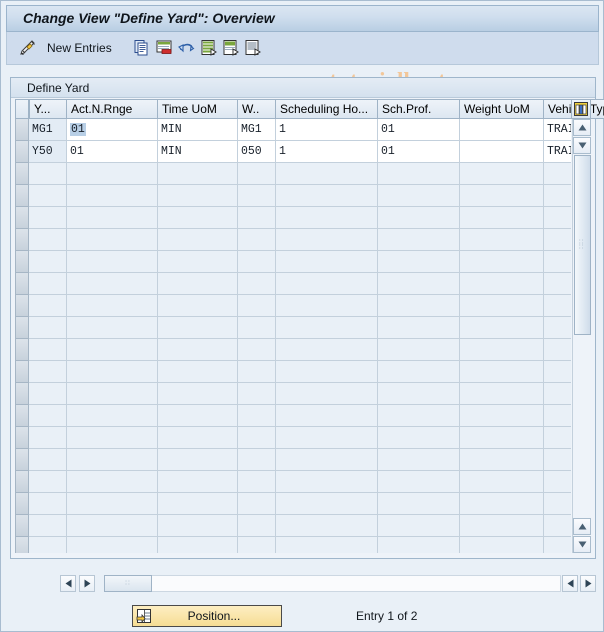 The image size is (604, 632). Describe the element at coordinates (186, 48) in the screenshot. I see `undo-icon` at that location.